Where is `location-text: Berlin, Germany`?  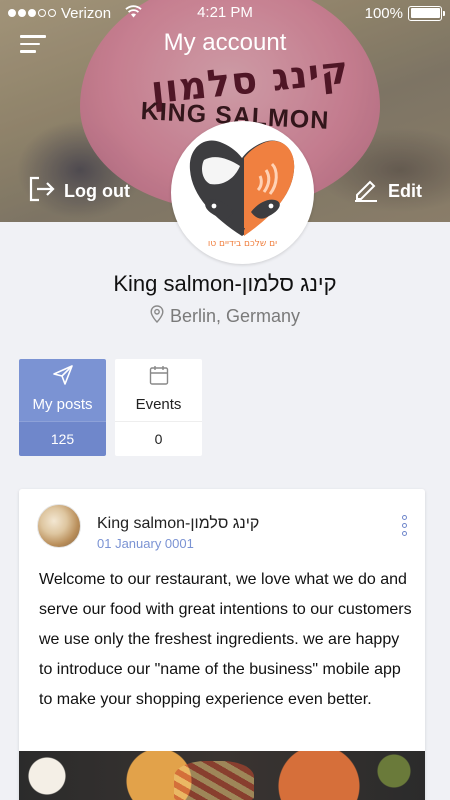 location-text: Berlin, Germany is located at coordinates (235, 316).